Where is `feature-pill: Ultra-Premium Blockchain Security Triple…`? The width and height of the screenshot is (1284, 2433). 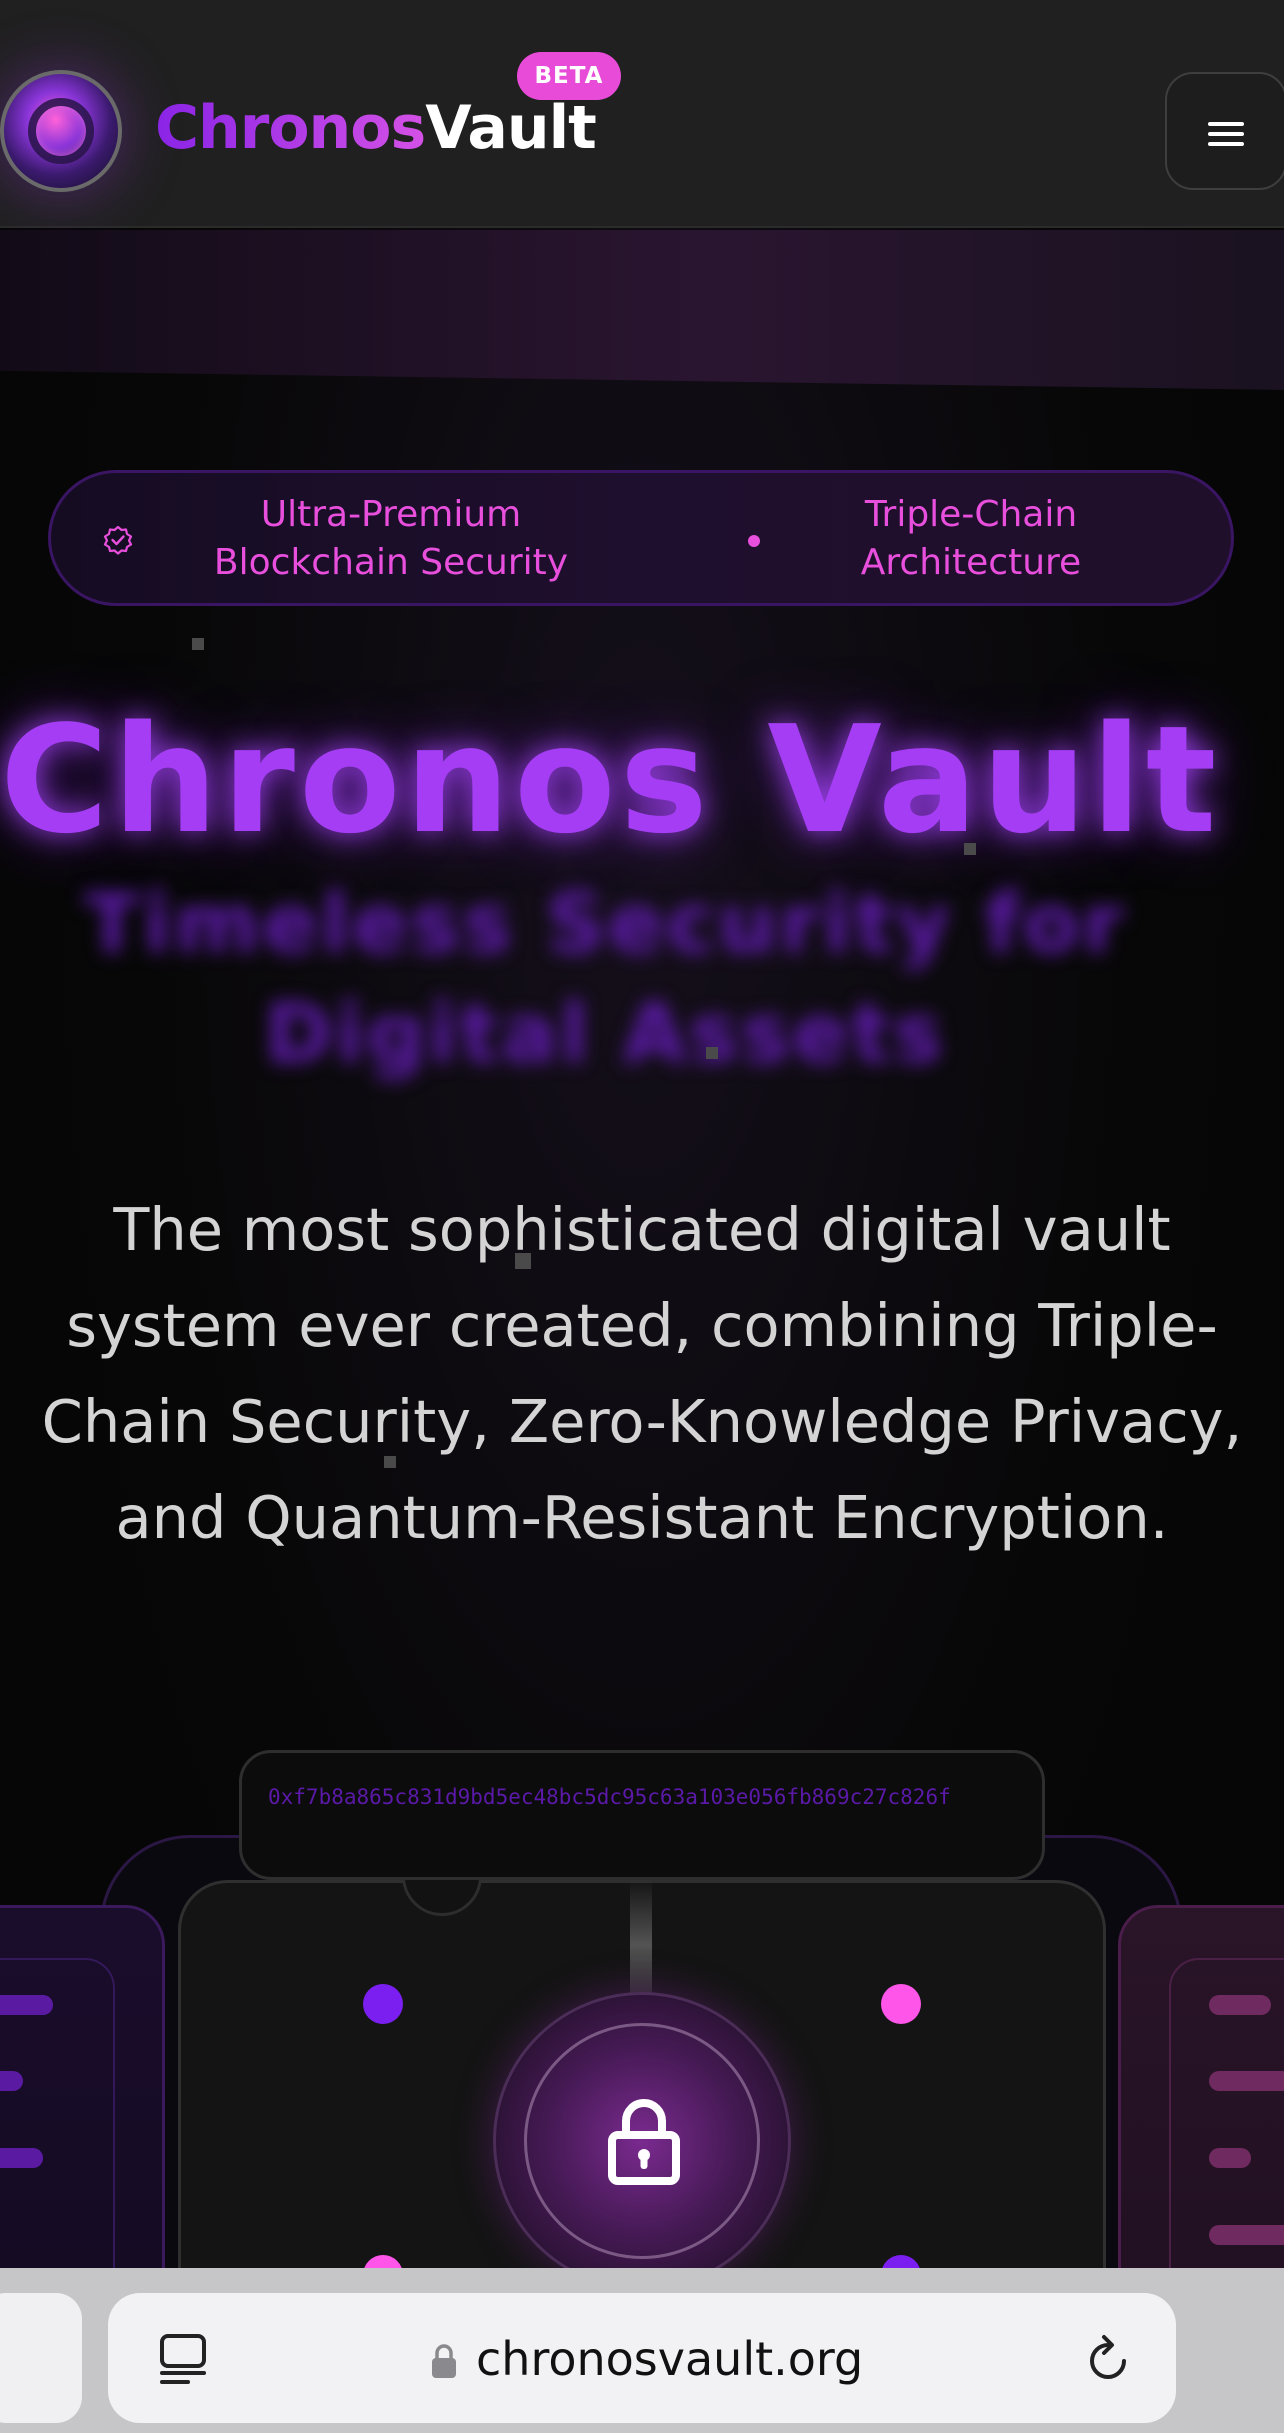 feature-pill: Ultra-Premium Blockchain Security Triple… is located at coordinates (641, 538).